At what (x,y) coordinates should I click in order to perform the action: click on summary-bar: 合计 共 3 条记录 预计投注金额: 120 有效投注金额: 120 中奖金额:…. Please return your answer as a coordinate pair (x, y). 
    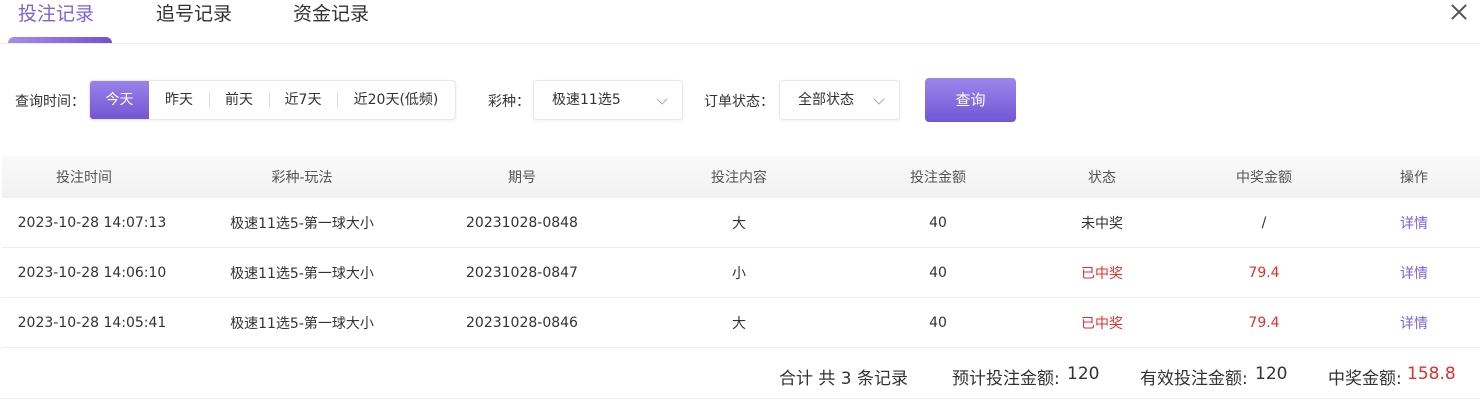
    Looking at the image, I should click on (740, 375).